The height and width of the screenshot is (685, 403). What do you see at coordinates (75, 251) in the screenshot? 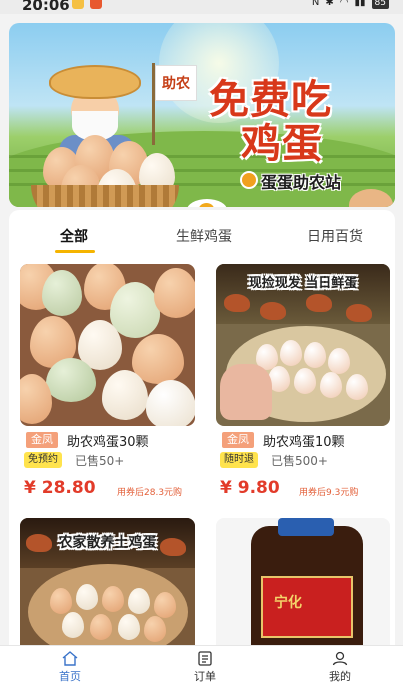
I see `tab-indicator` at bounding box center [75, 251].